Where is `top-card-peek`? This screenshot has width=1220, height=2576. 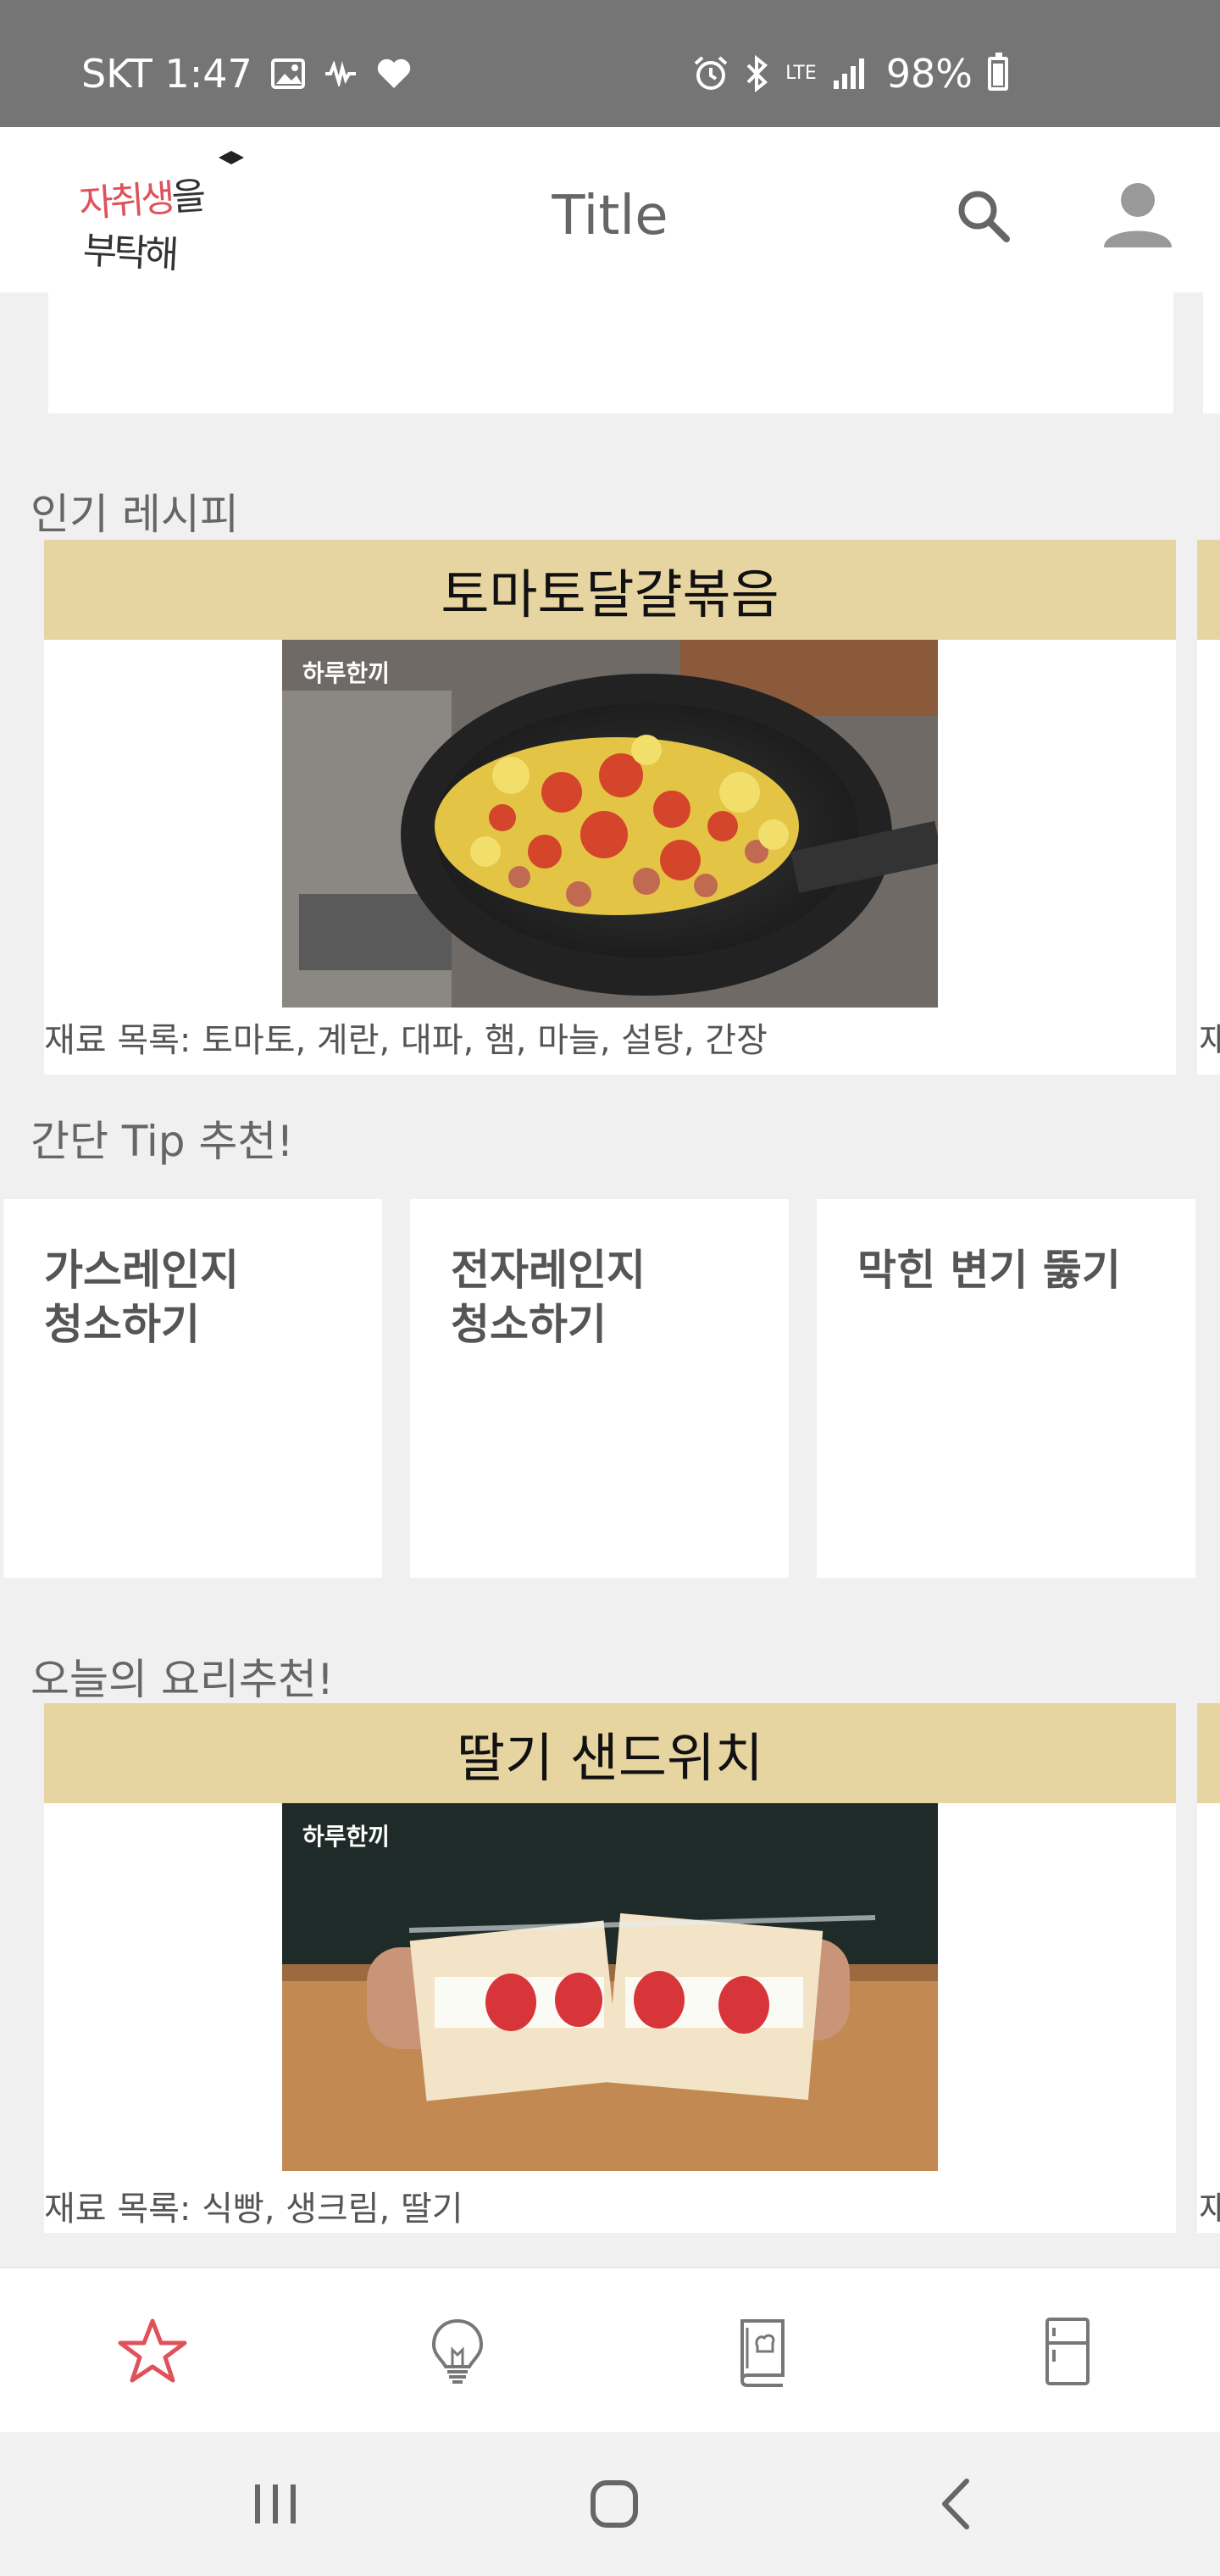
top-card-peek is located at coordinates (1211, 353).